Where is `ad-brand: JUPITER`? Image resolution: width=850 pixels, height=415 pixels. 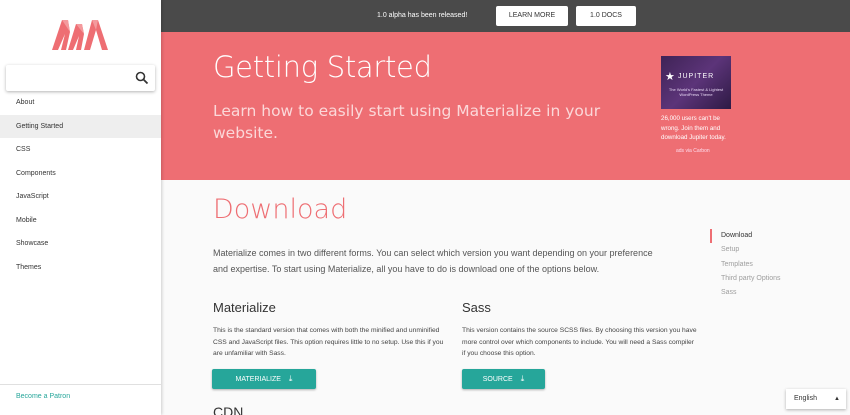
ad-brand: JUPITER is located at coordinates (696, 76).